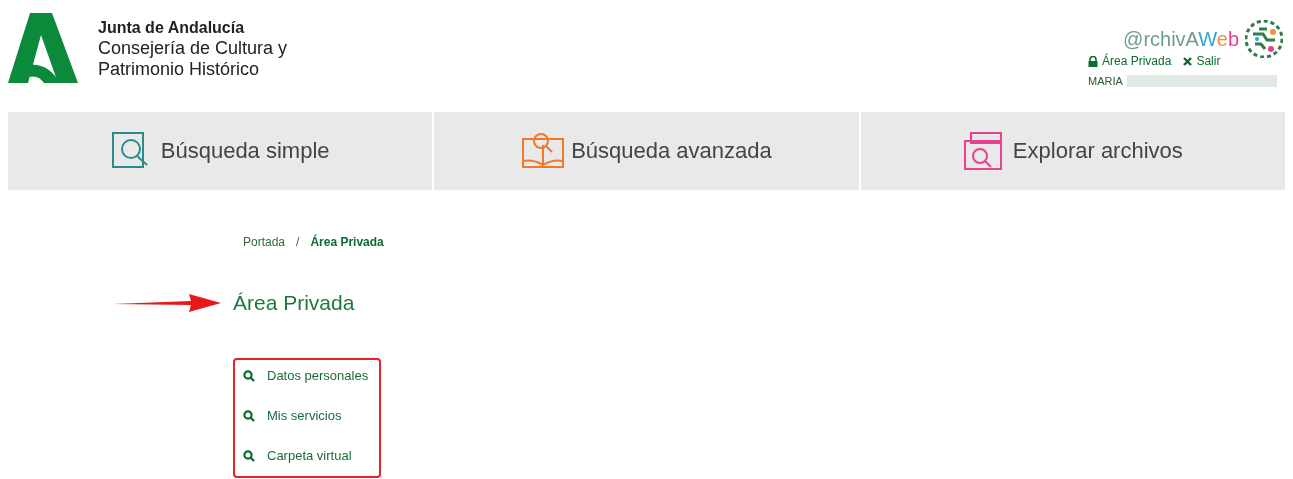  What do you see at coordinates (1188, 61) in the screenshot?
I see `close-icon` at bounding box center [1188, 61].